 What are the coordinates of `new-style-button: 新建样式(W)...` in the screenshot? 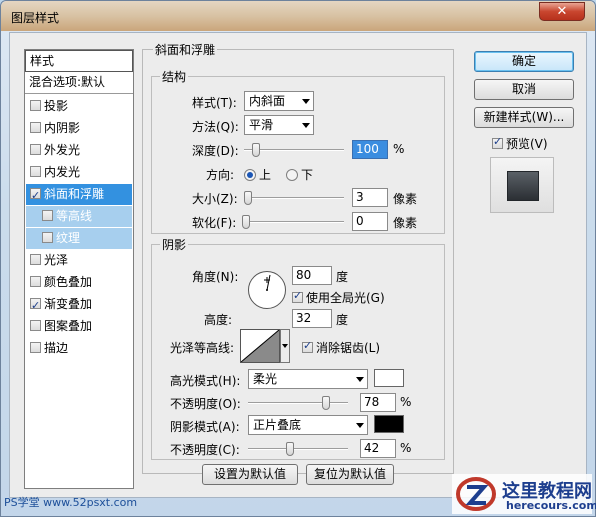 It's located at (524, 117).